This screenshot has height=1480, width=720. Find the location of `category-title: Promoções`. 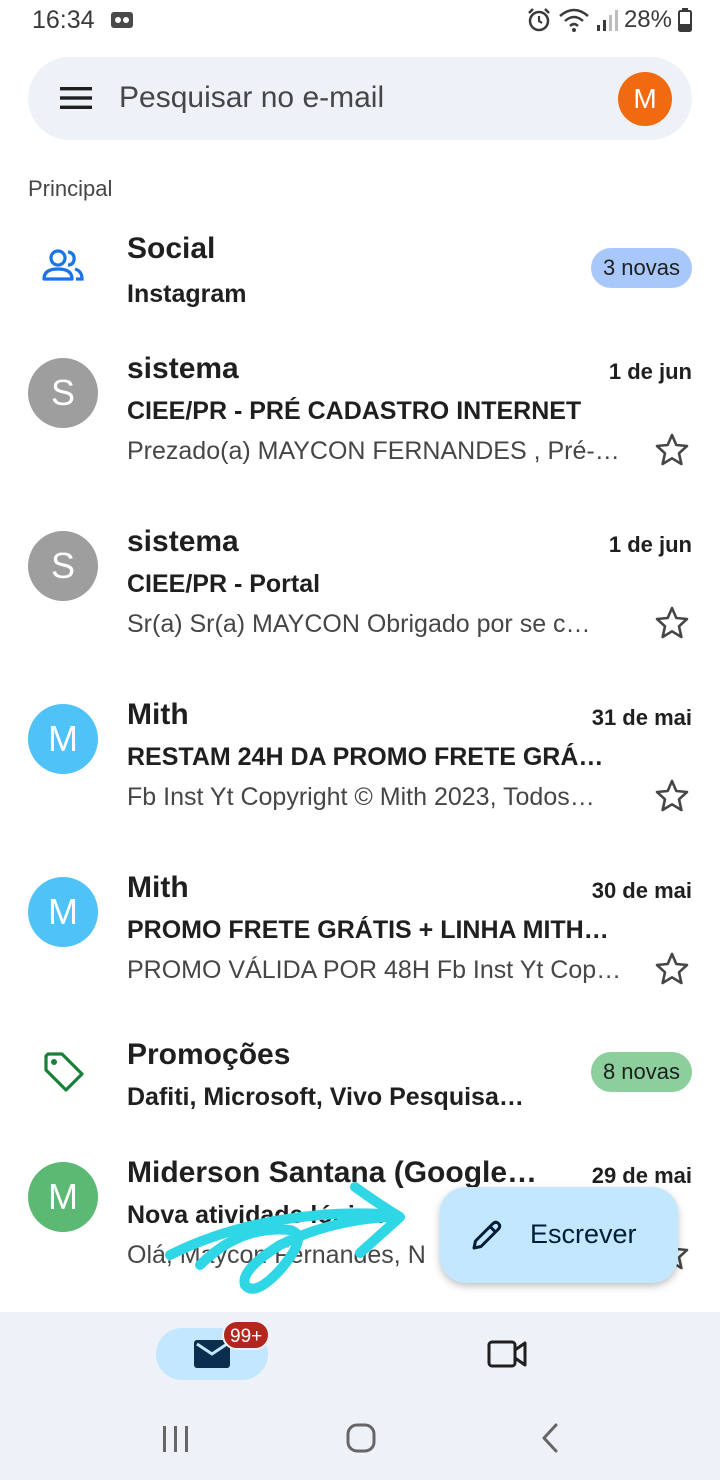

category-title: Promoções is located at coordinates (209, 1054).